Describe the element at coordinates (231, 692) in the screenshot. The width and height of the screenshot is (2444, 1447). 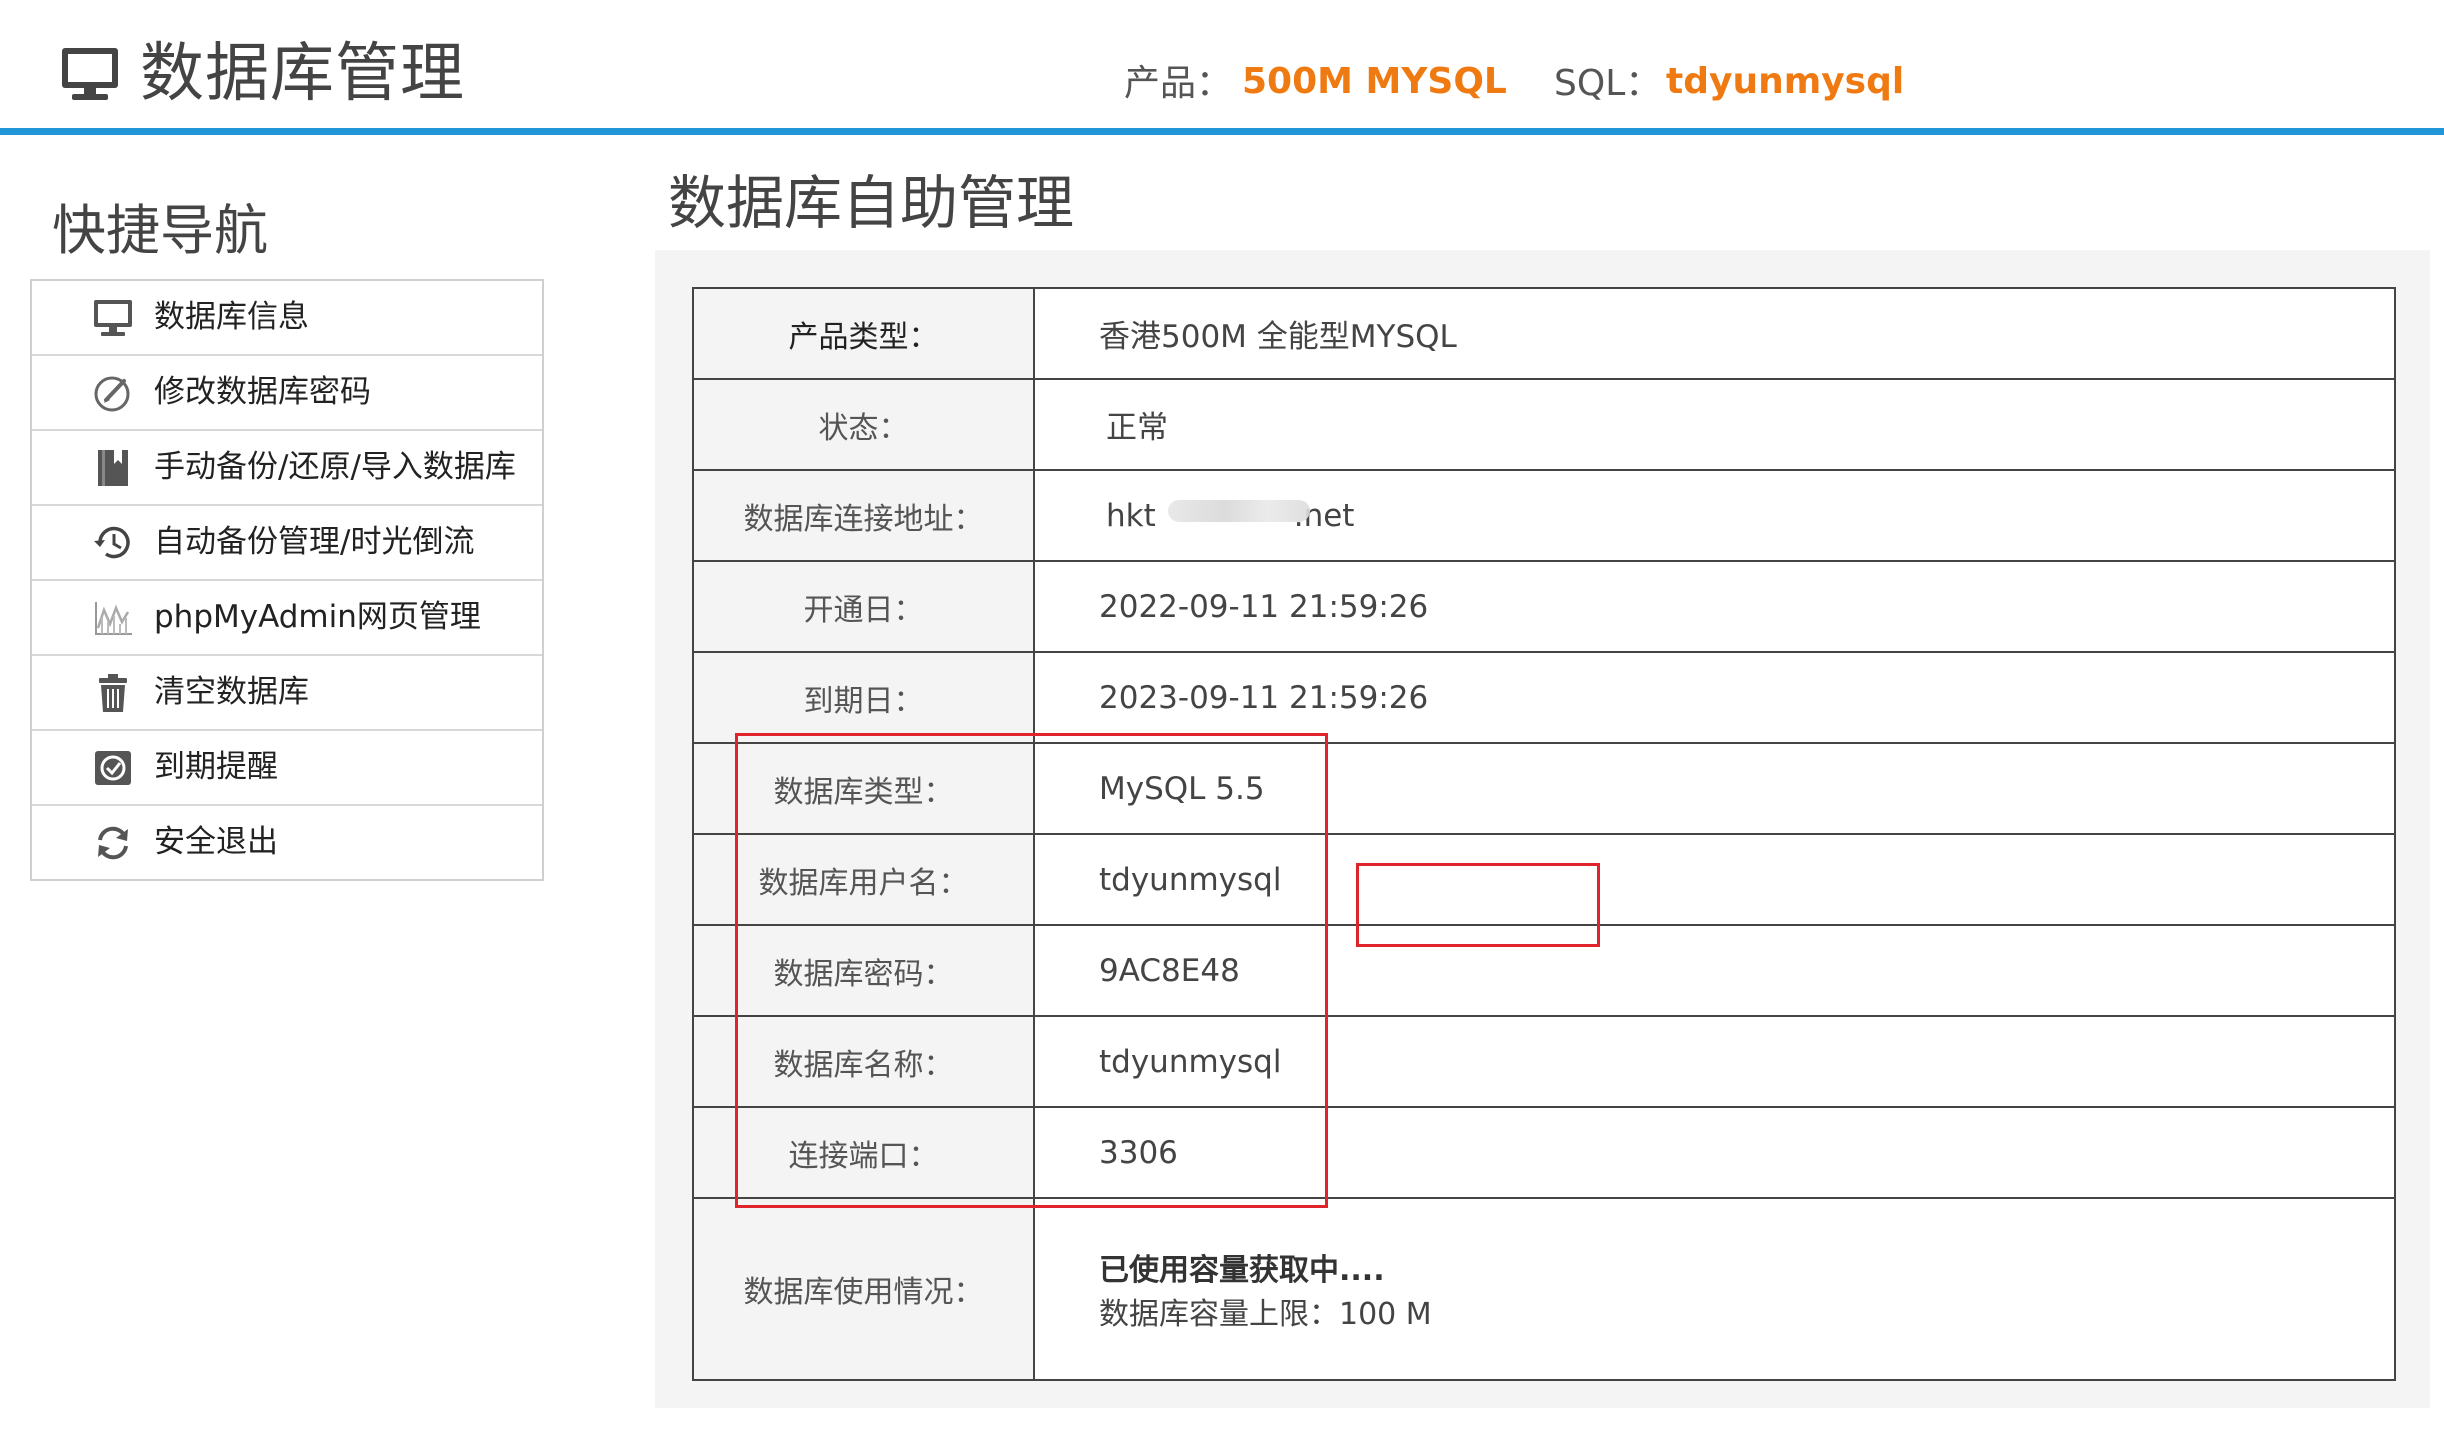
I see `sidebar-item-label: 清空数据库` at that location.